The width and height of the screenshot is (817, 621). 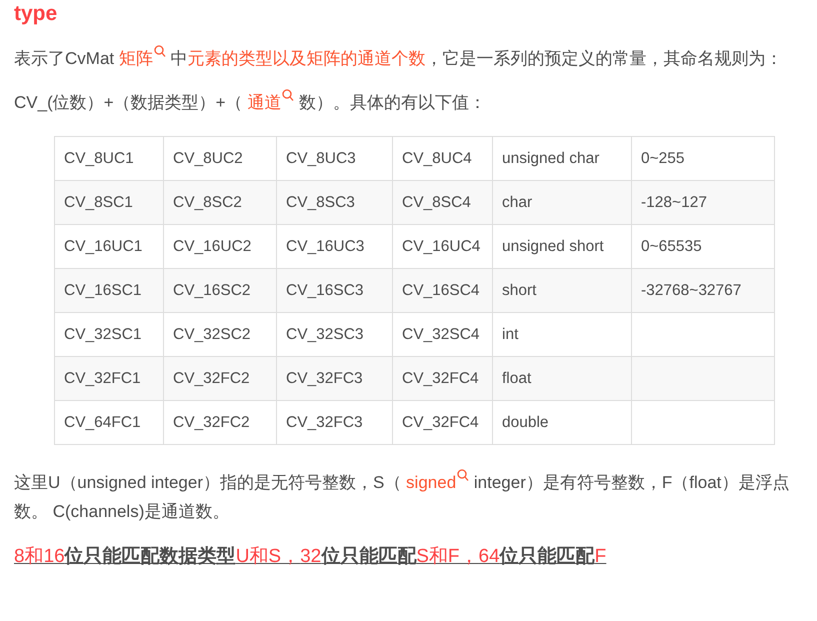 What do you see at coordinates (270, 102) in the screenshot?
I see `search-link: 通道` at bounding box center [270, 102].